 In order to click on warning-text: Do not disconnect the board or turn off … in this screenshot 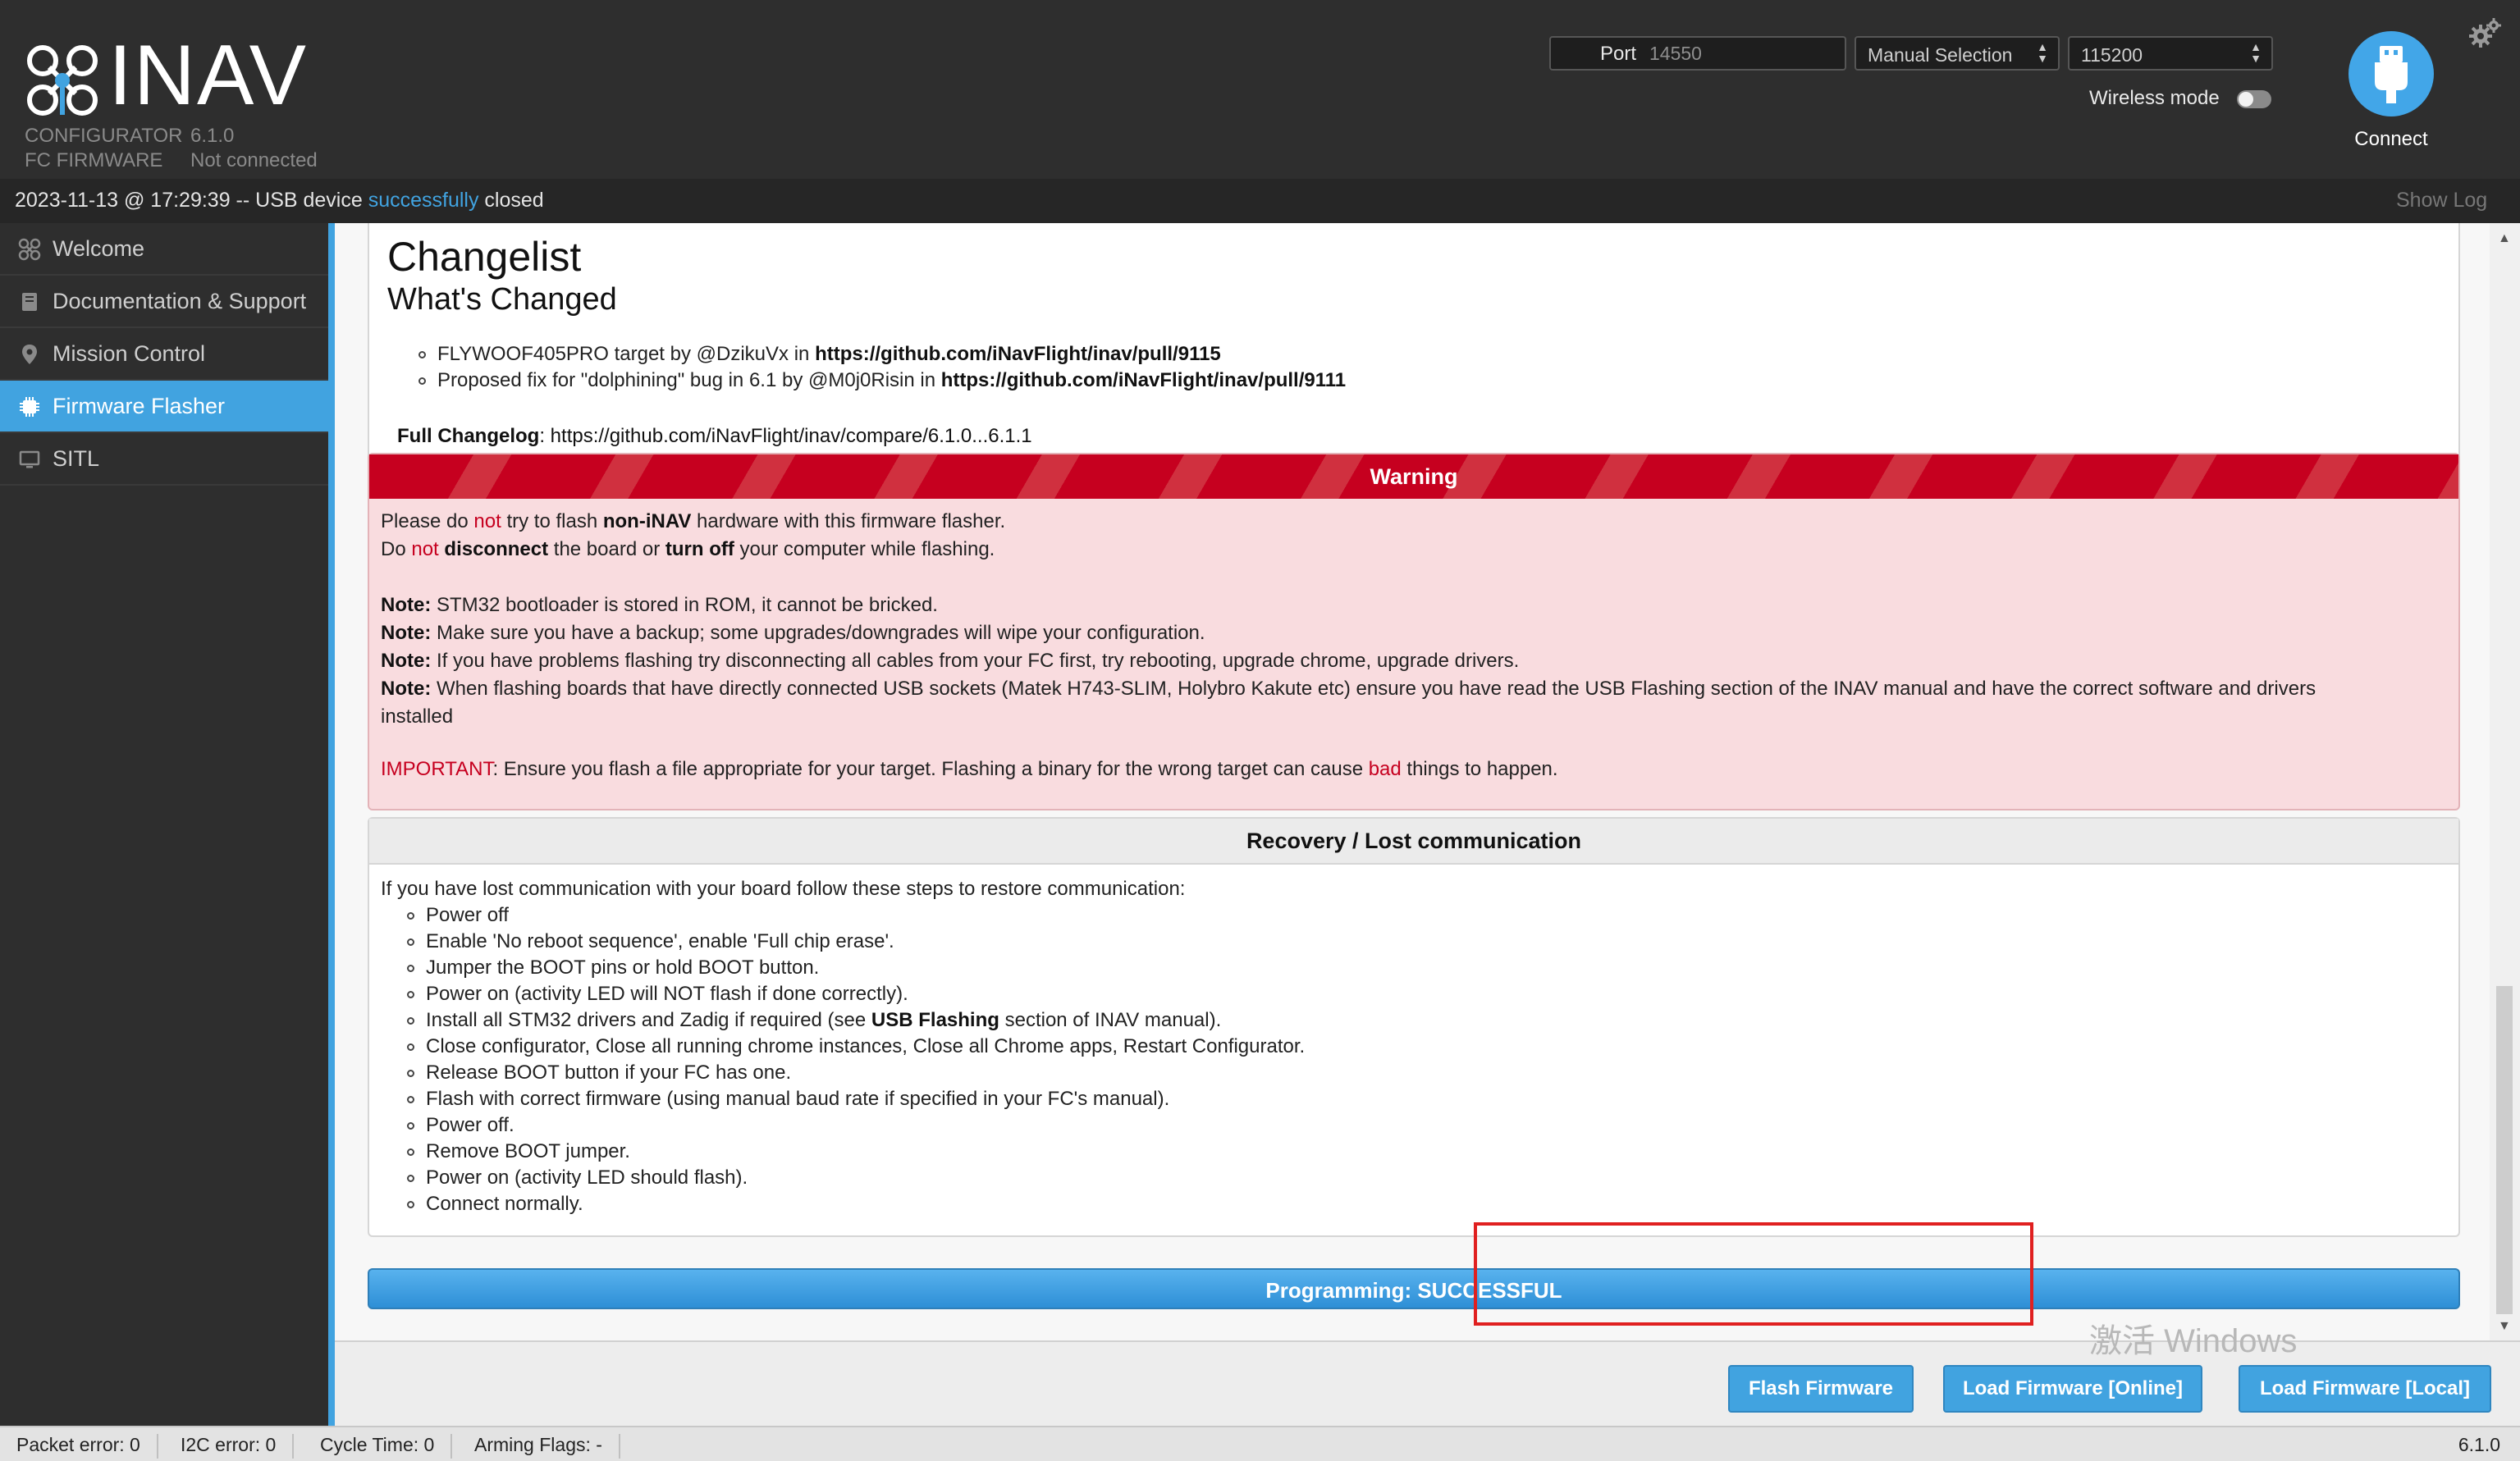, I will do `click(688, 549)`.